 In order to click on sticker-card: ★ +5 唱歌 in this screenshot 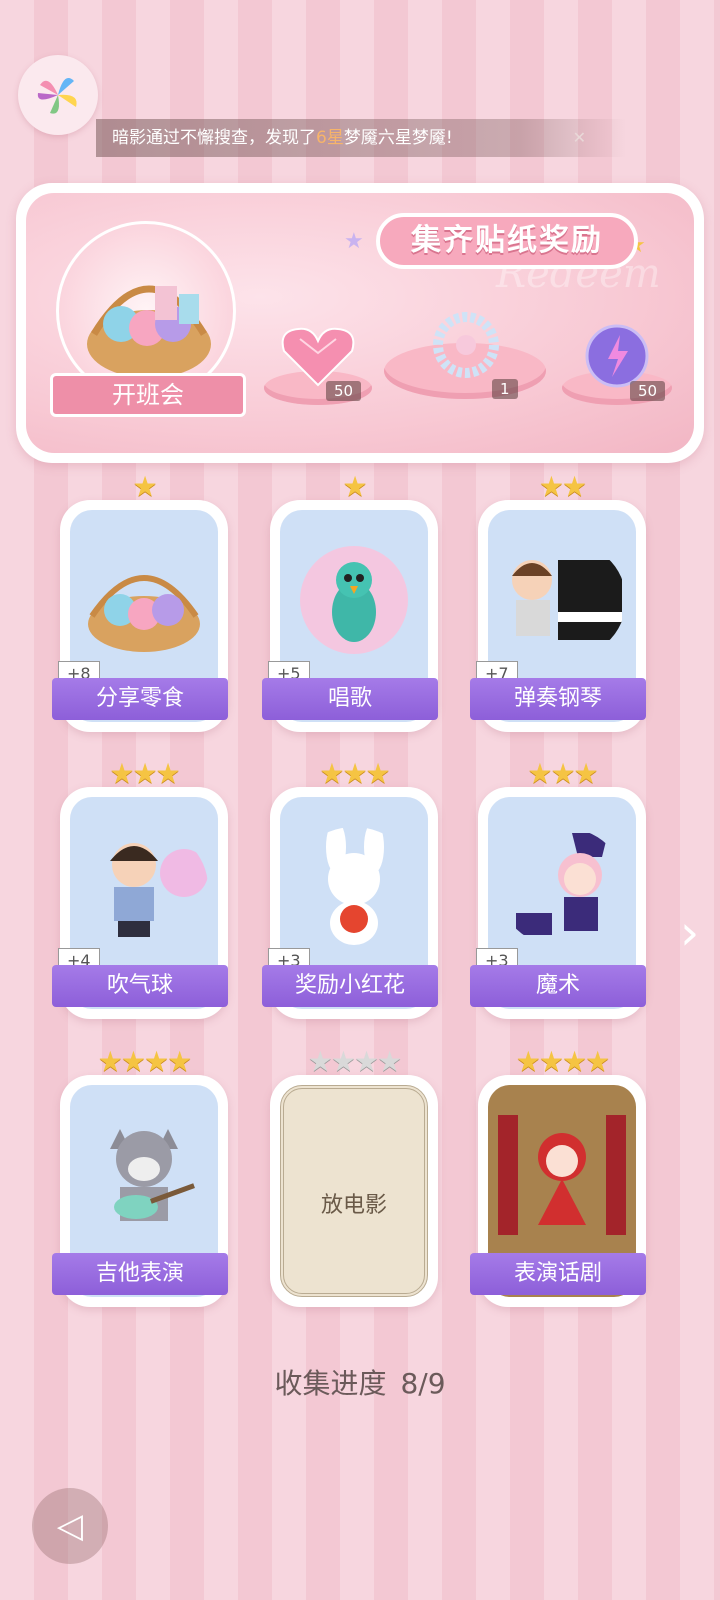, I will do `click(350, 601)`.